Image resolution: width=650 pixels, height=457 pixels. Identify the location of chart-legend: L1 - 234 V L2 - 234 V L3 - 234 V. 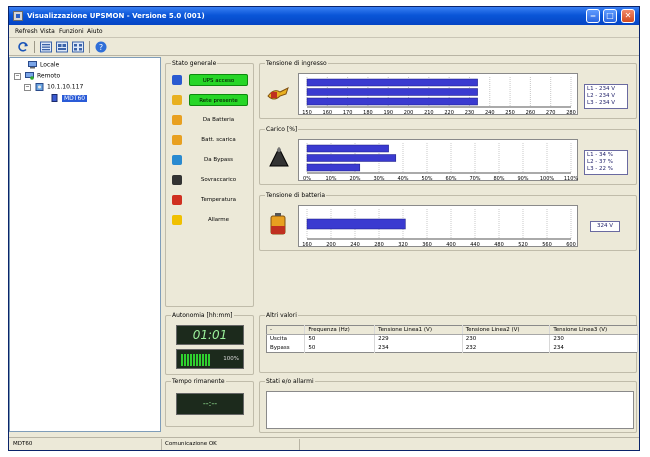
(606, 96).